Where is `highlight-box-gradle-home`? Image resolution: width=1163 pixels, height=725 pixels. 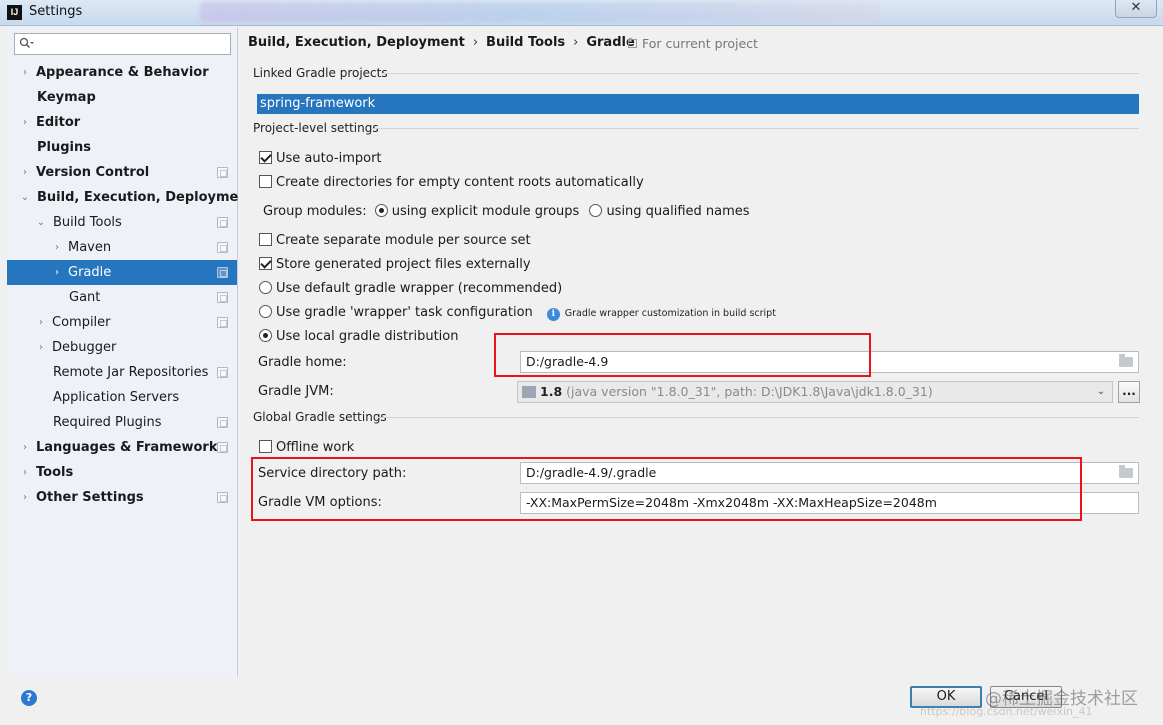 highlight-box-gradle-home is located at coordinates (682, 355).